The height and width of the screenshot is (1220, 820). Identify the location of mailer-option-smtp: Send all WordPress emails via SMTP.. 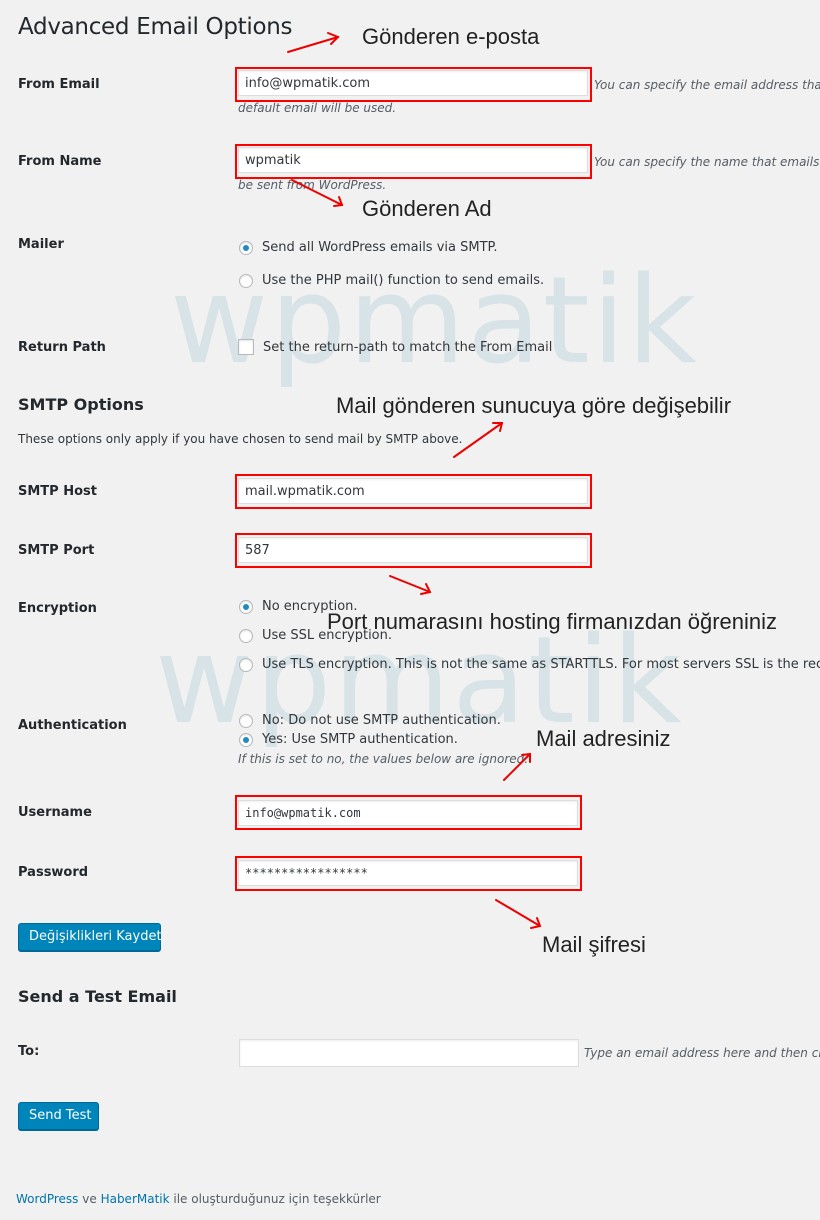
(368, 247).